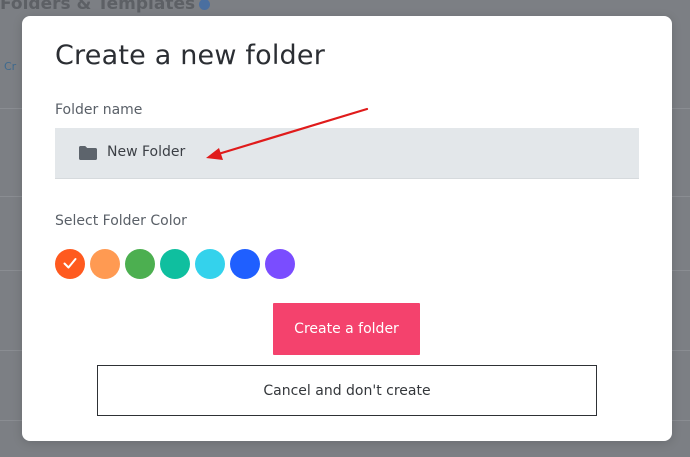  What do you see at coordinates (346, 329) in the screenshot?
I see `create-folder-button: Create a folder` at bounding box center [346, 329].